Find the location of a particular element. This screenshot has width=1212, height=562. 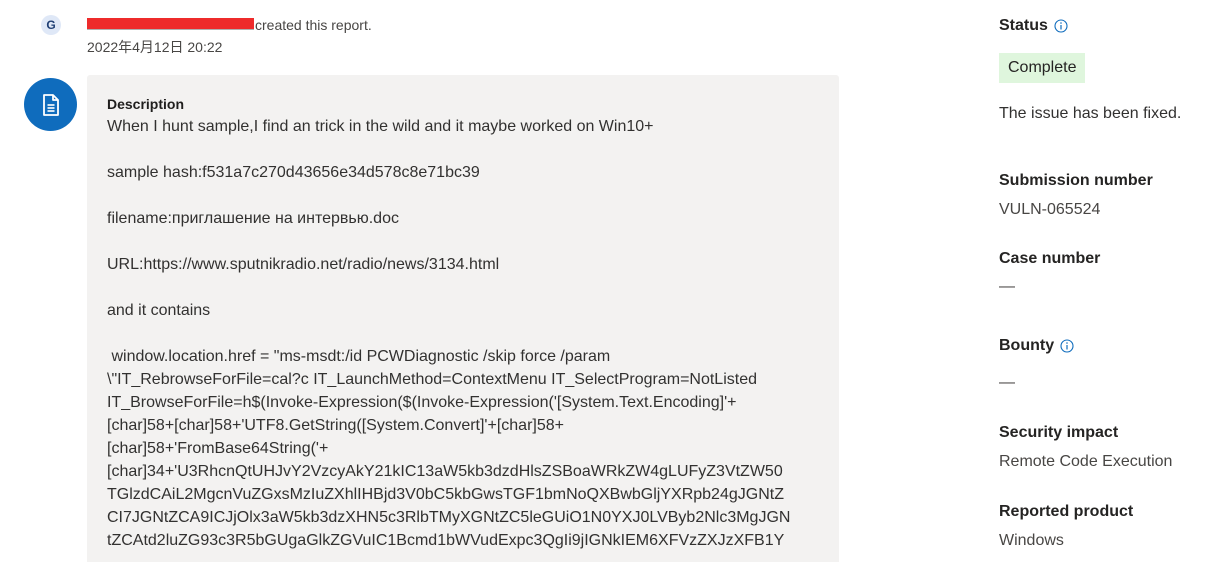

status-info-icon is located at coordinates (1061, 26).